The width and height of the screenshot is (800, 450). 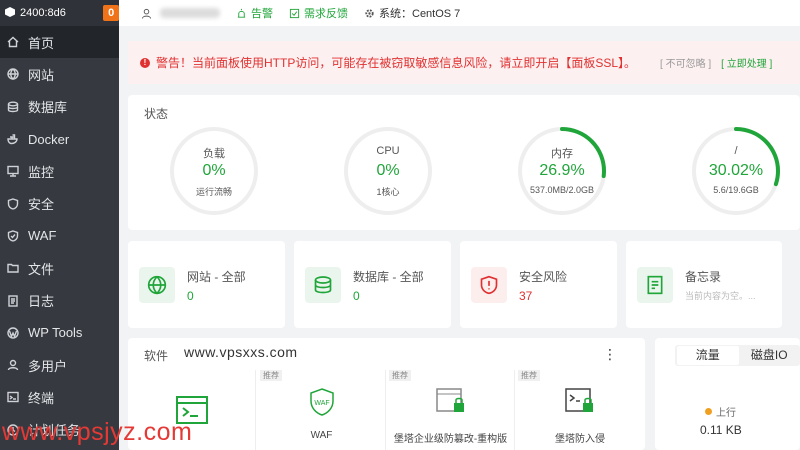 I want to click on alert-fix-link: [ 立即处理 ], so click(x=746, y=62).